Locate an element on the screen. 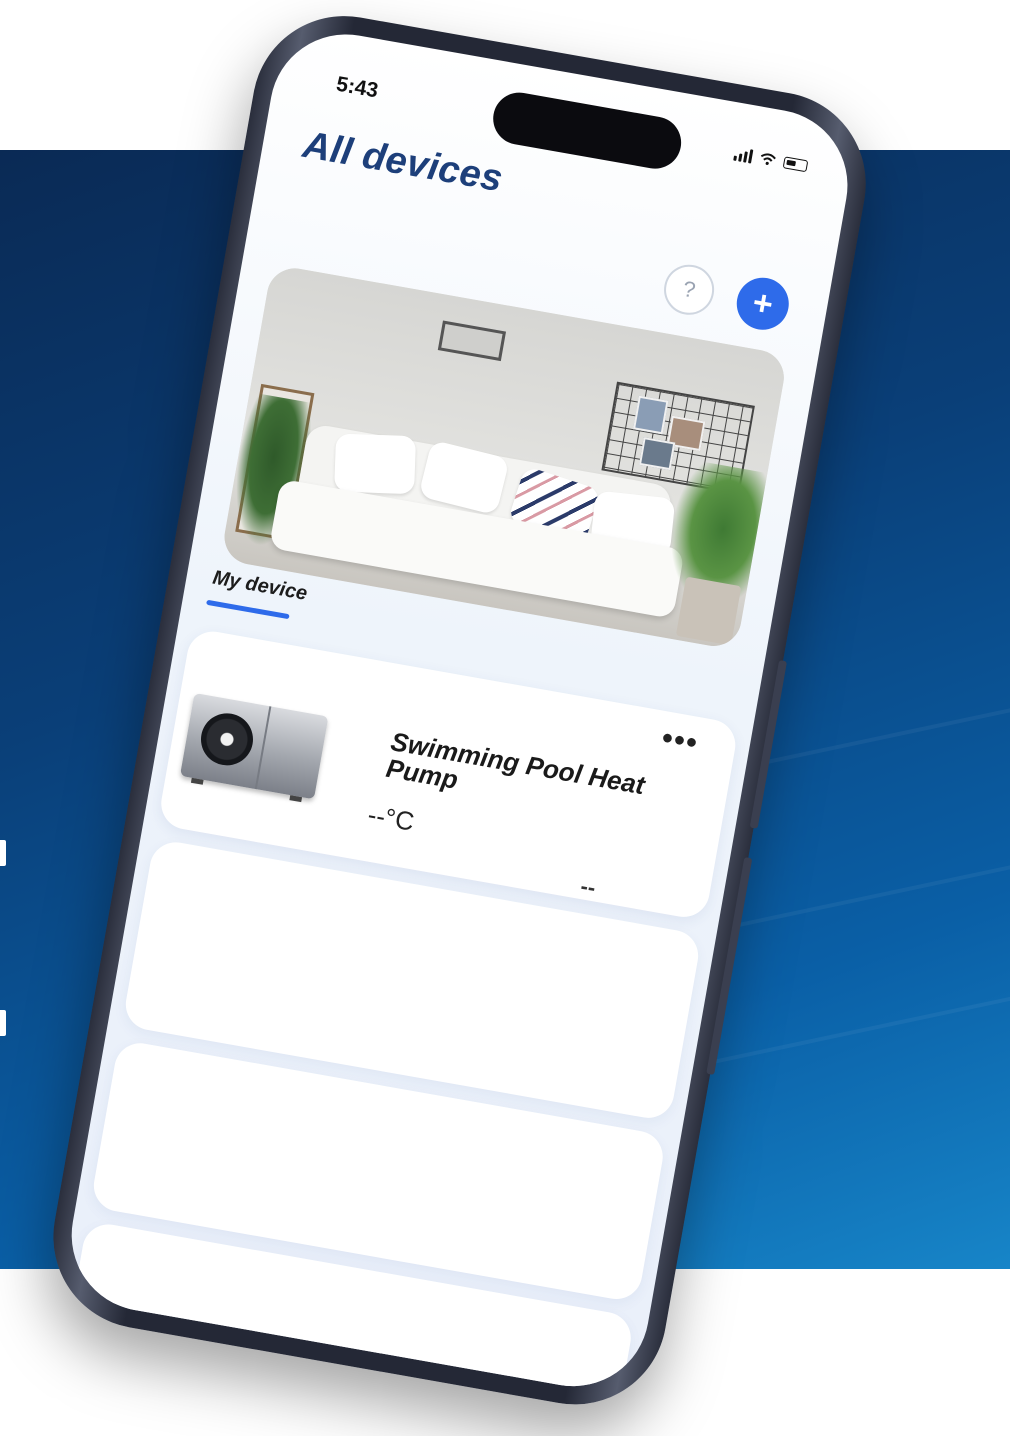 The image size is (1010, 1436). more-options-icon: ••• is located at coordinates (680, 740).